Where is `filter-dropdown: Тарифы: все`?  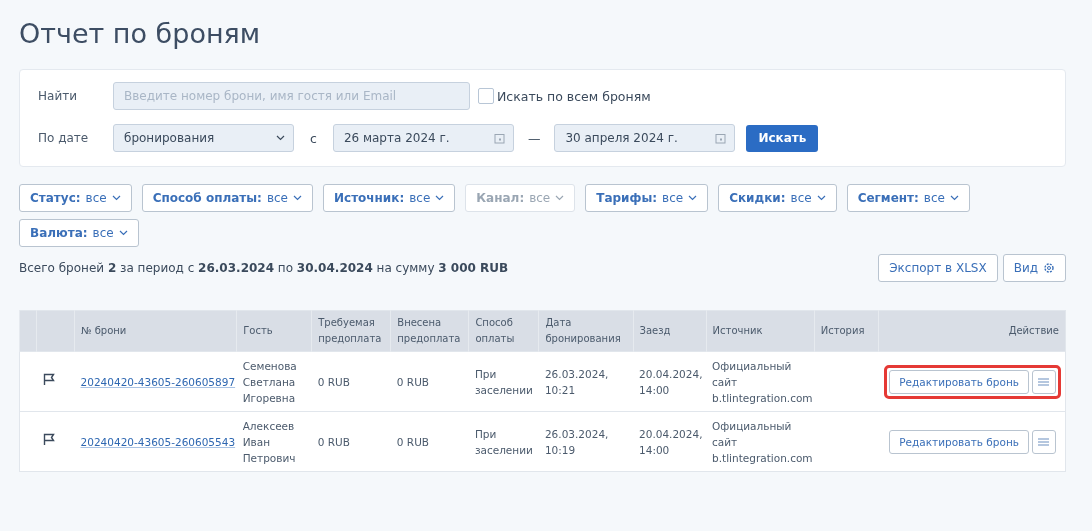
filter-dropdown: Тарифы: все is located at coordinates (647, 198).